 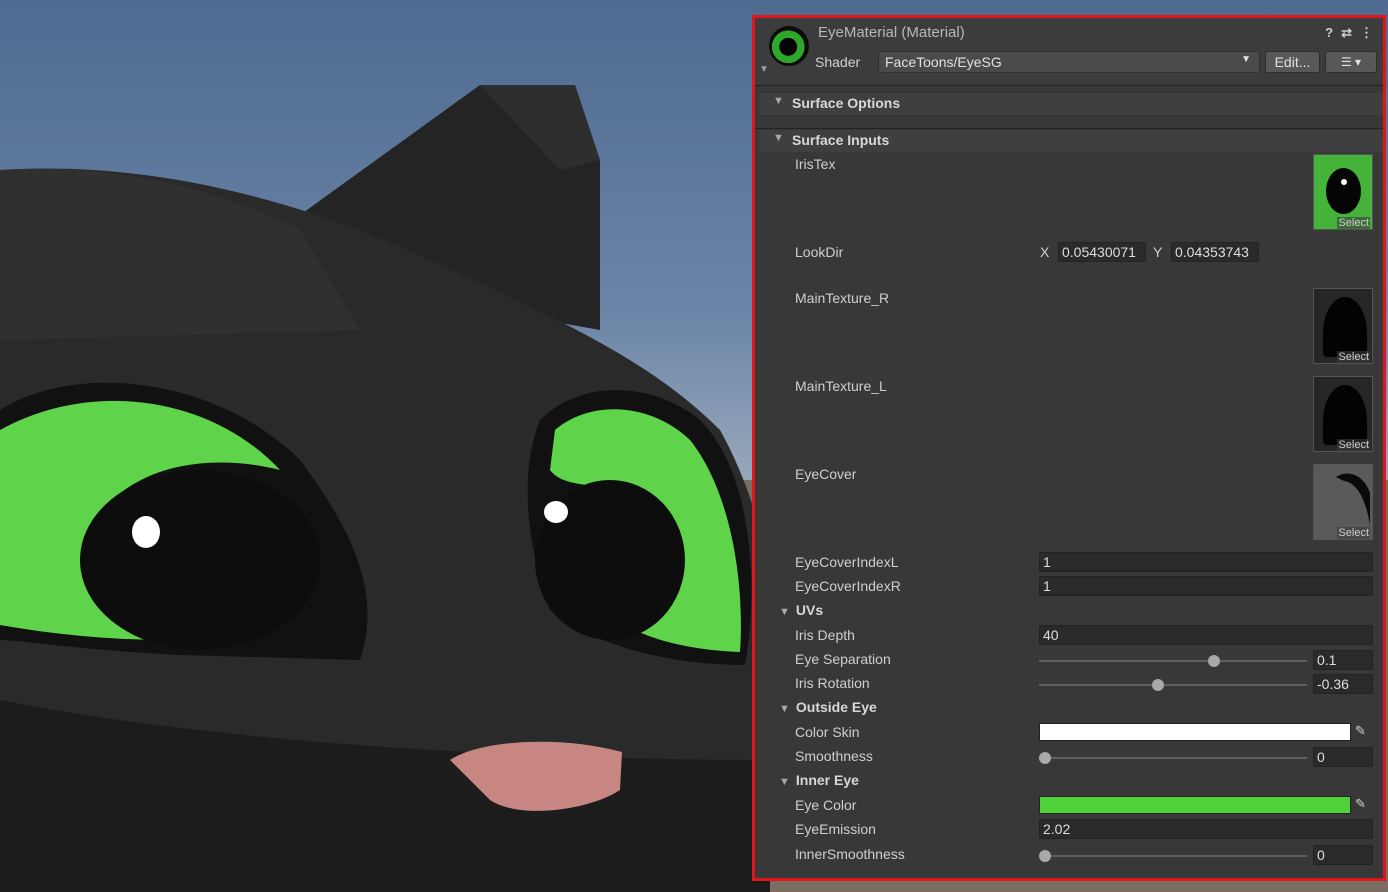 What do you see at coordinates (1246, 59) in the screenshot?
I see `chevron-down-icon: ▼` at bounding box center [1246, 59].